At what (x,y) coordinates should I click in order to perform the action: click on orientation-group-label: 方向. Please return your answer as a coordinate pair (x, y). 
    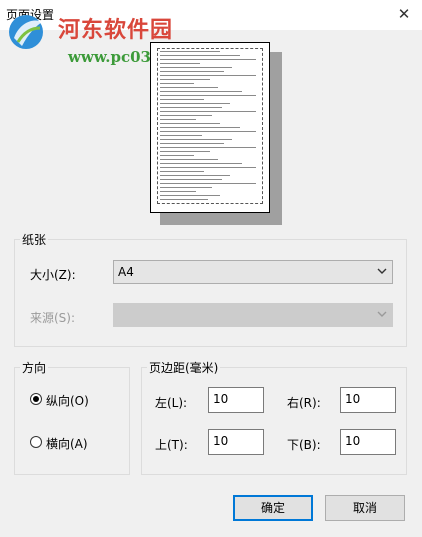
    Looking at the image, I should click on (34, 367).